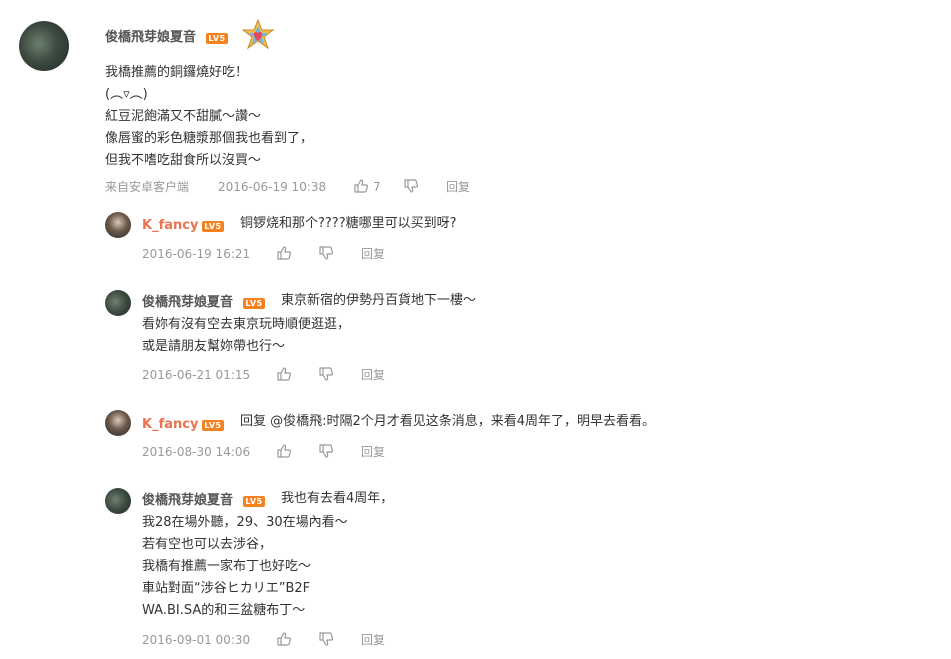 Image resolution: width=951 pixels, height=659 pixels. What do you see at coordinates (183, 116) in the screenshot?
I see `comment-line: 紅豆泥飽滿又不甜膩～讚～` at bounding box center [183, 116].